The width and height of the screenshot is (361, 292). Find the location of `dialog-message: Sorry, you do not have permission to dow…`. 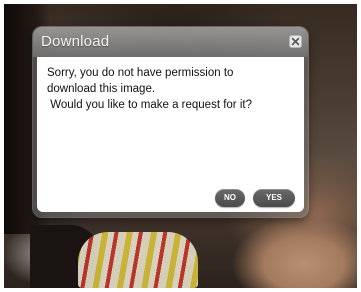

dialog-message: Sorry, you do not have permission to dow… is located at coordinates (172, 89).